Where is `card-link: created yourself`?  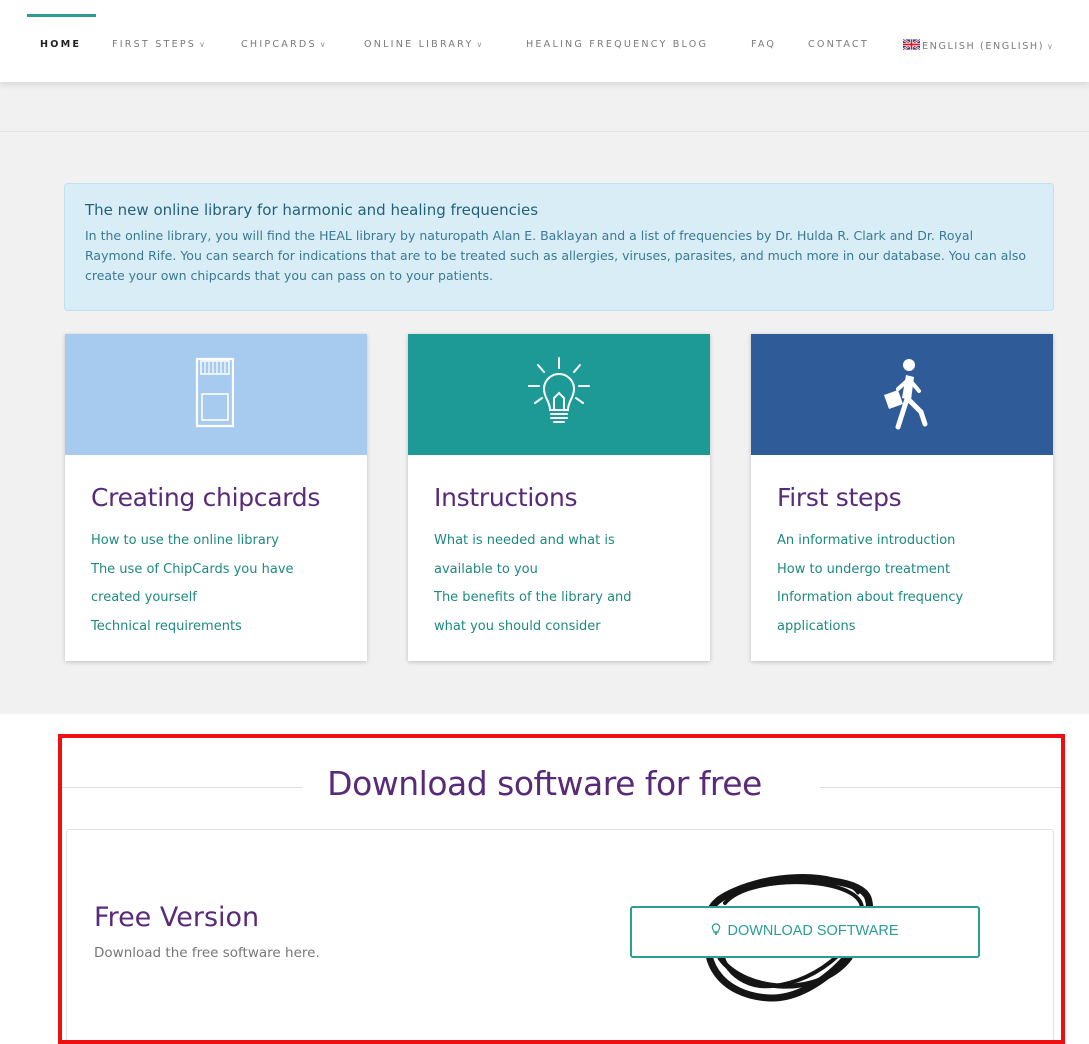
card-link: created yourself is located at coordinates (221, 598).